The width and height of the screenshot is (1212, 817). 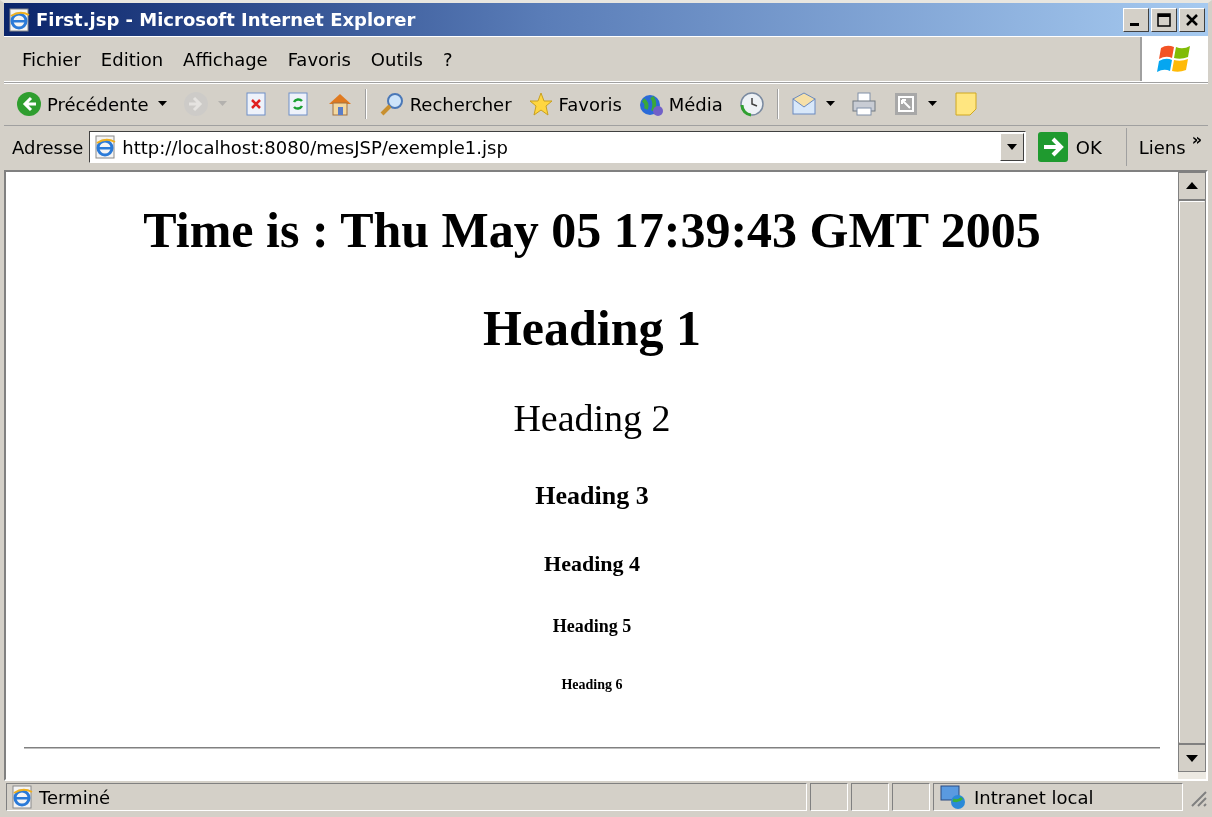 What do you see at coordinates (540, 104) in the screenshot?
I see `star-icon` at bounding box center [540, 104].